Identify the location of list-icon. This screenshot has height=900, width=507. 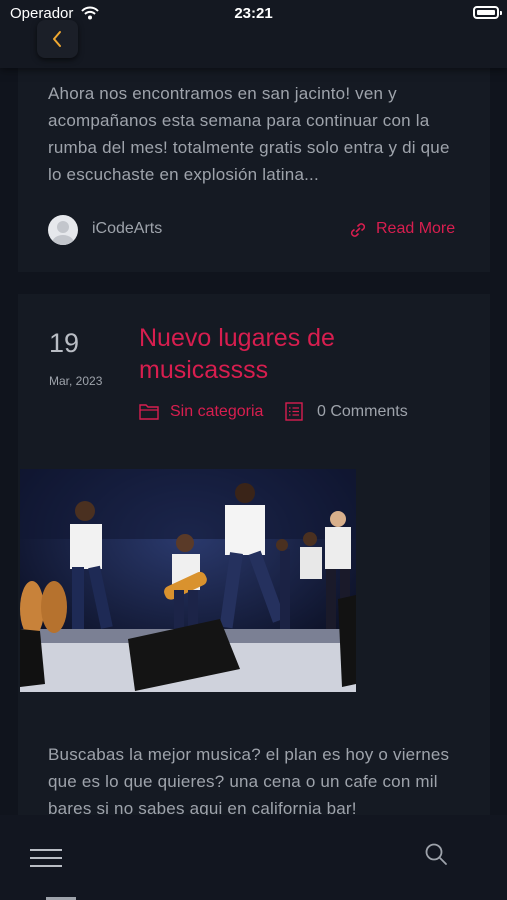
(294, 411).